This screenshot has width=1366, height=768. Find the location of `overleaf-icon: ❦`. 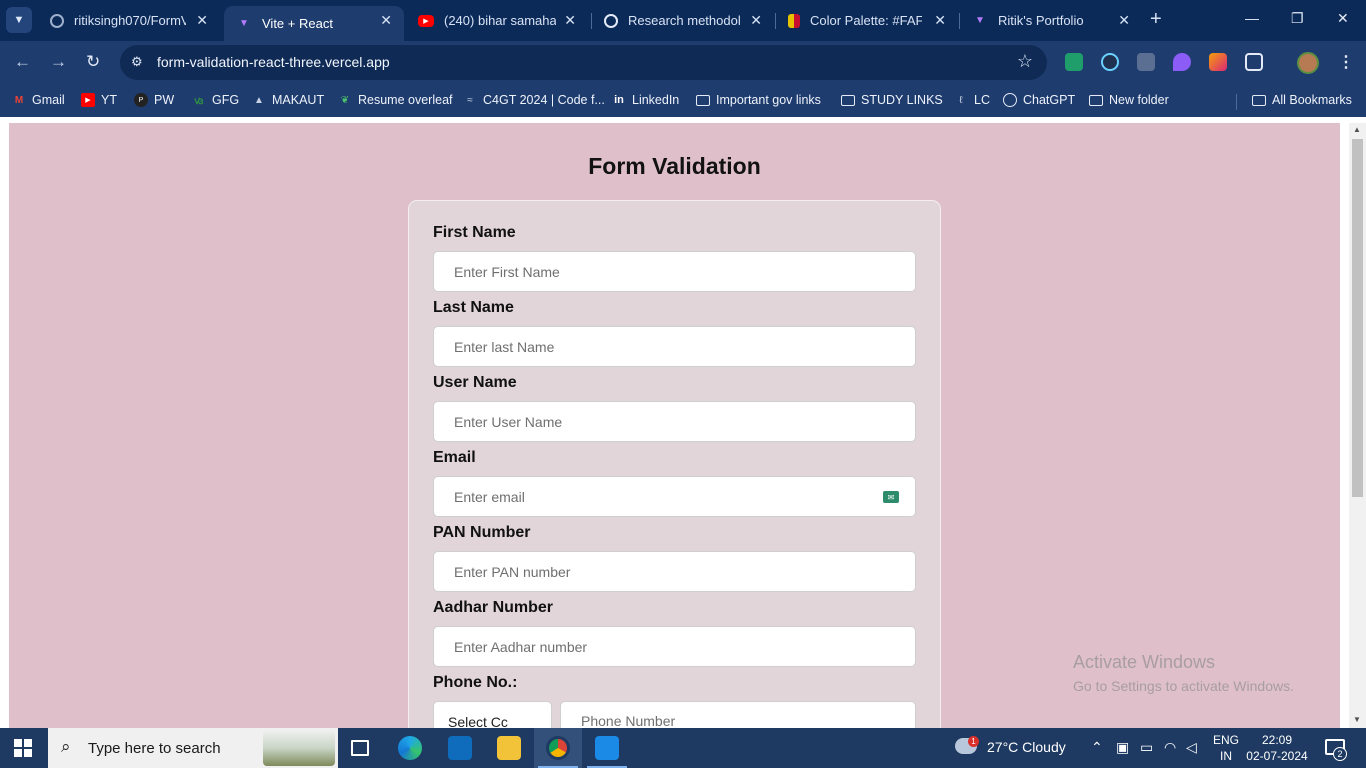

overleaf-icon: ❦ is located at coordinates (345, 100).